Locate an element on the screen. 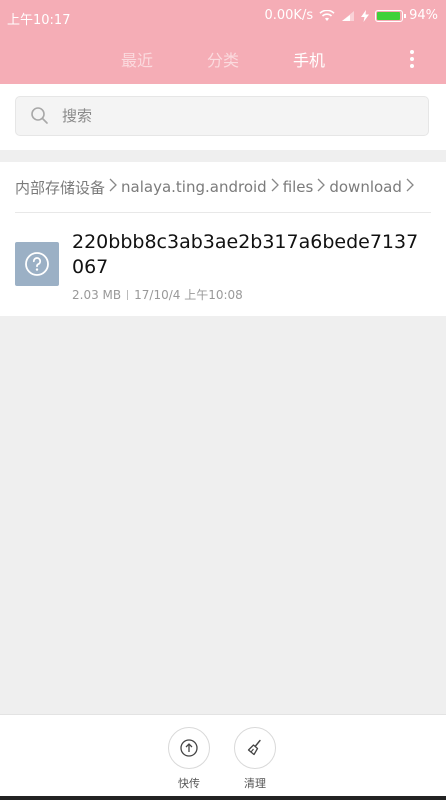 The height and width of the screenshot is (800, 446). clean-circle is located at coordinates (255, 748).